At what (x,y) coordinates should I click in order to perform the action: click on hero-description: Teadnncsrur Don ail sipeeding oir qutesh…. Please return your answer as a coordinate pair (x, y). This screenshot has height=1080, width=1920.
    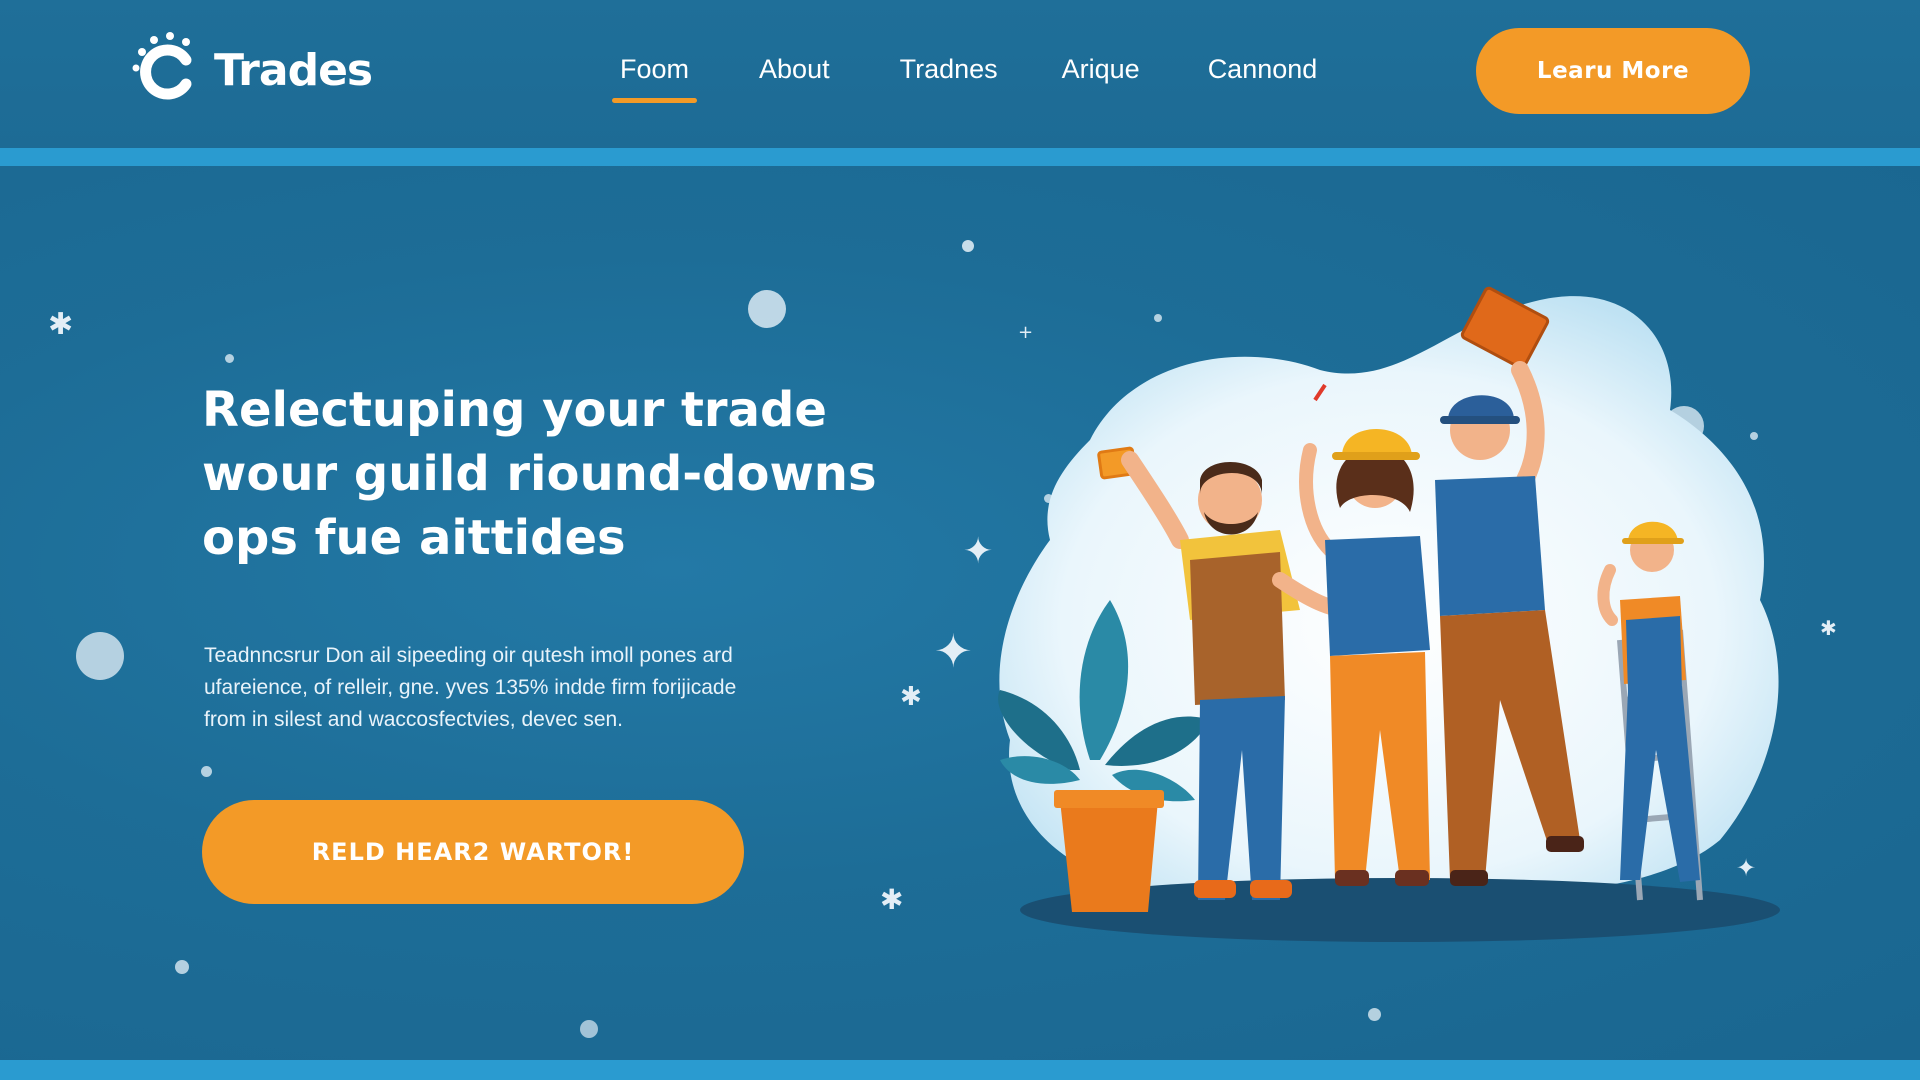
    Looking at the image, I should click on (524, 688).